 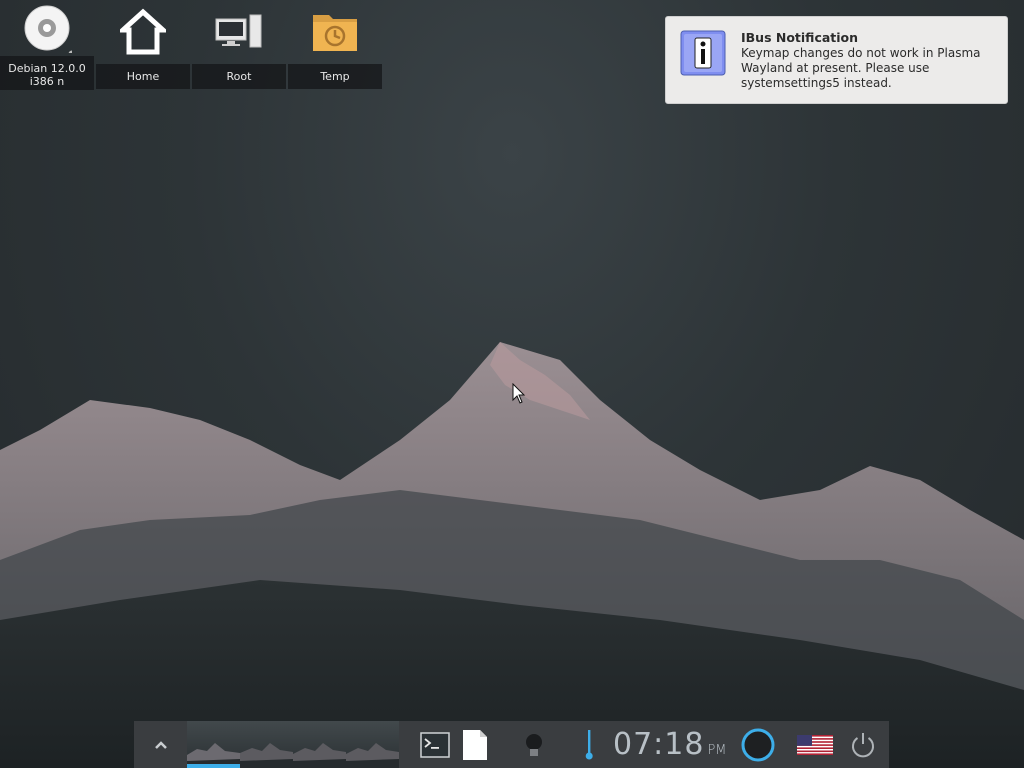 I want to click on terminal-icon, so click(x=435, y=744).